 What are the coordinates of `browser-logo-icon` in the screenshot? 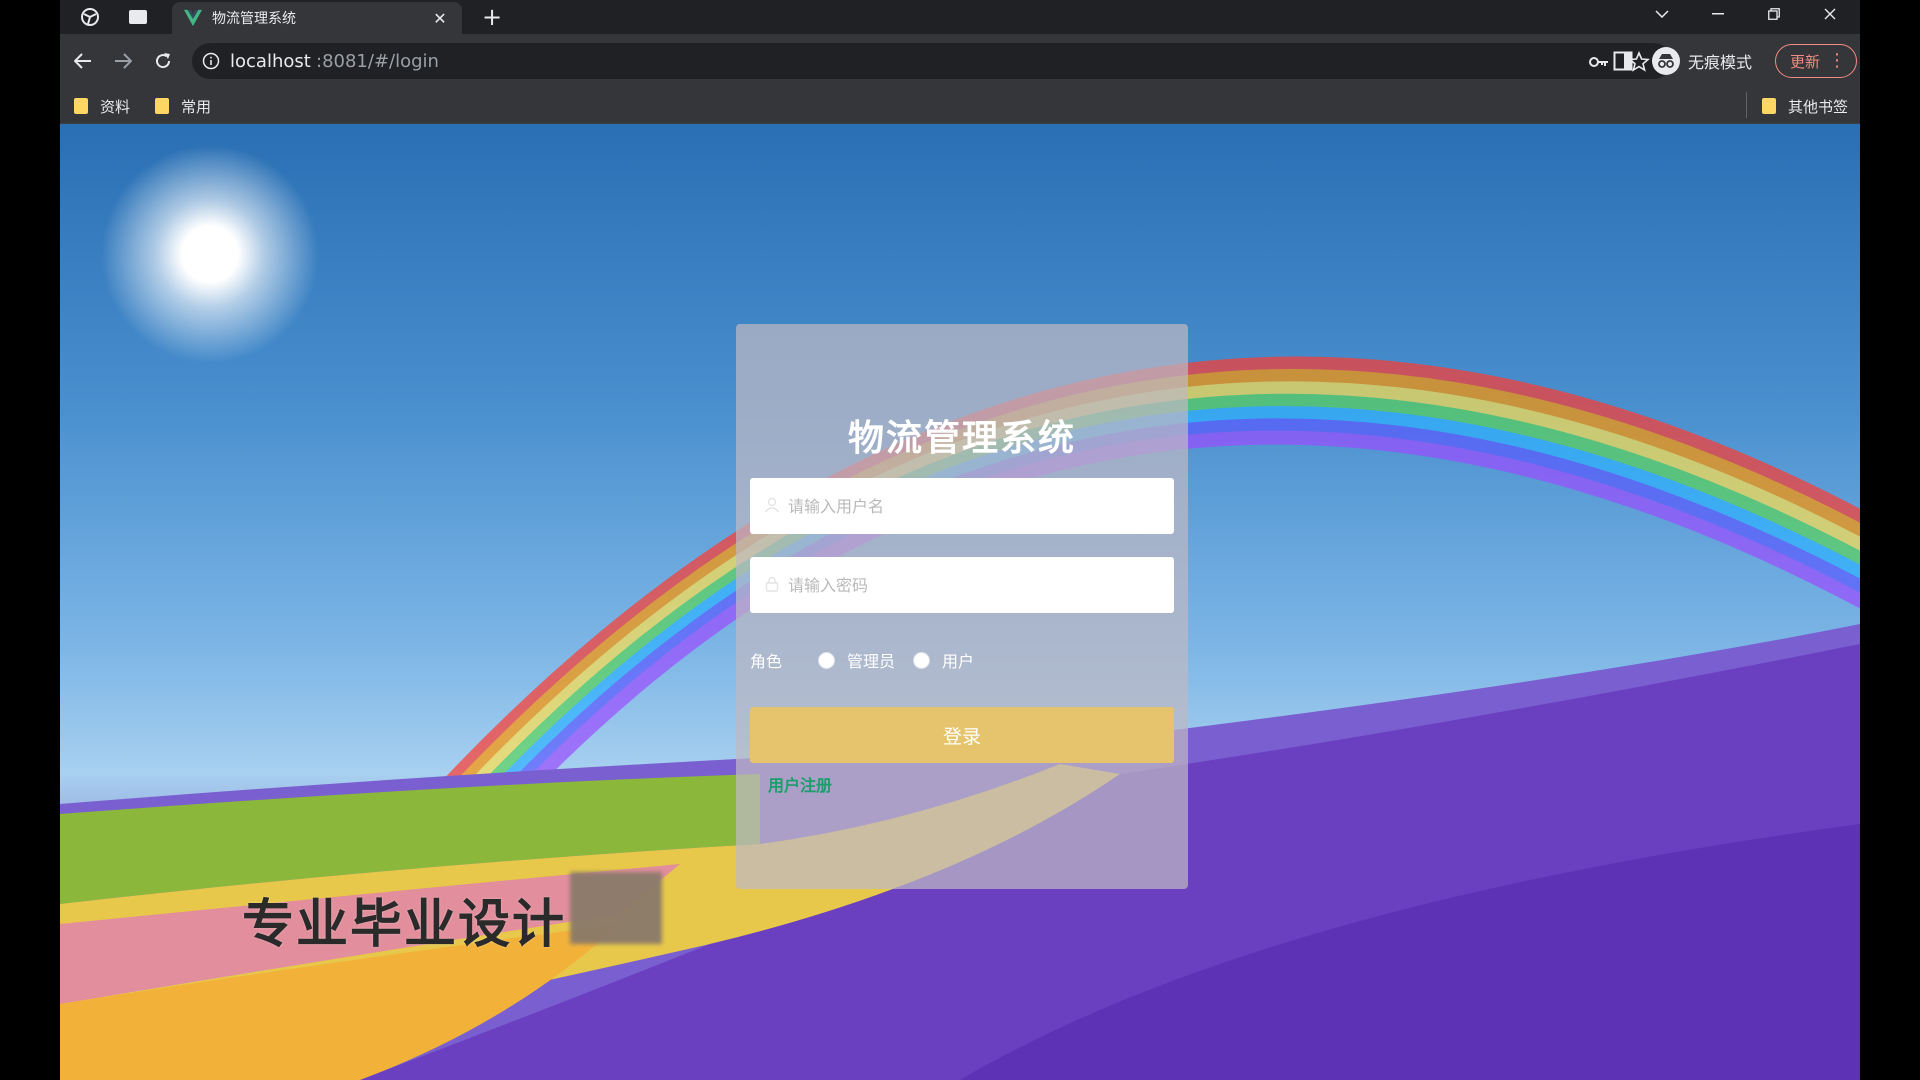 It's located at (90, 17).